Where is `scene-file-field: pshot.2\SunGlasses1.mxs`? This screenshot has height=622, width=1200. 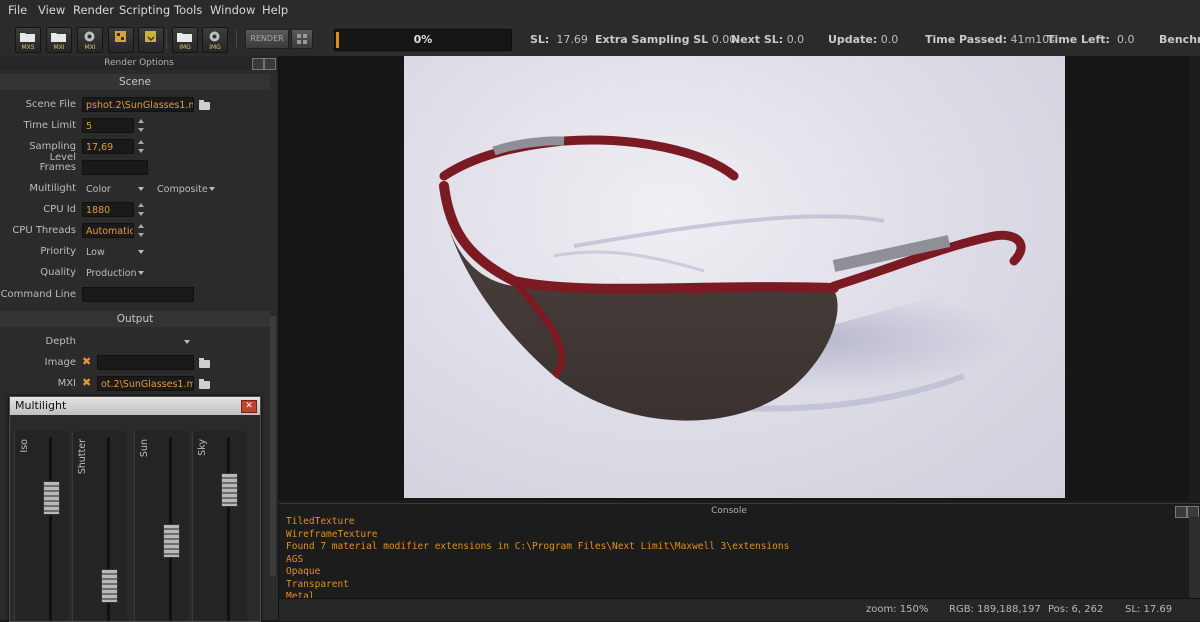 scene-file-field: pshot.2\SunGlasses1.mxs is located at coordinates (138, 104).